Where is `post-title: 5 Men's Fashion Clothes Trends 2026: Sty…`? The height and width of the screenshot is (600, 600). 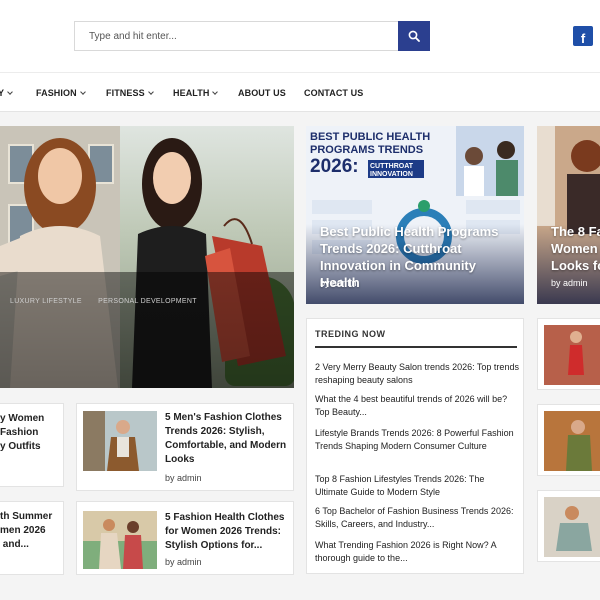
post-title: 5 Men's Fashion Clothes Trends 2026: Sty… is located at coordinates (227, 439).